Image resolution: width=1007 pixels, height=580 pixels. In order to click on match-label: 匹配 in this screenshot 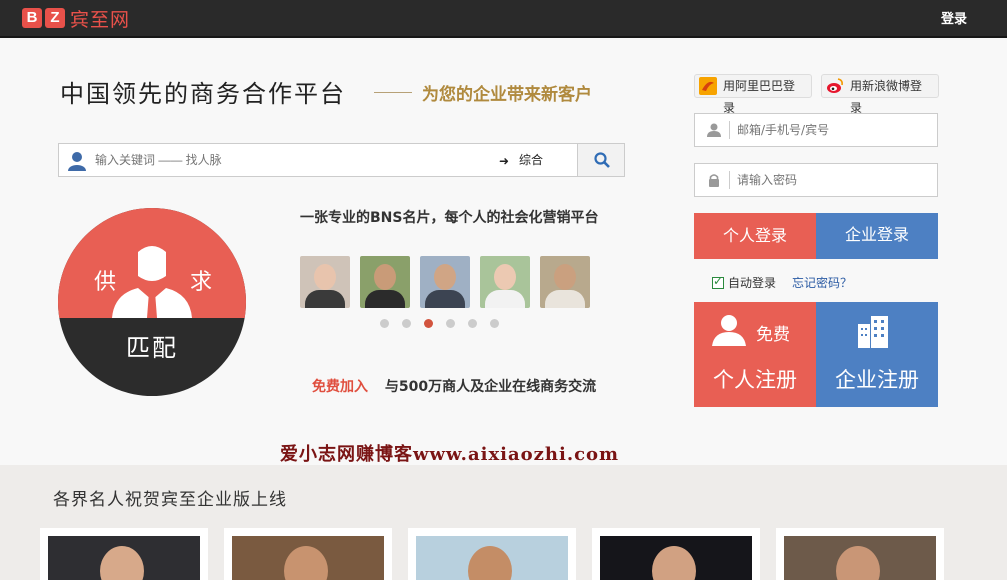, I will do `click(152, 348)`.